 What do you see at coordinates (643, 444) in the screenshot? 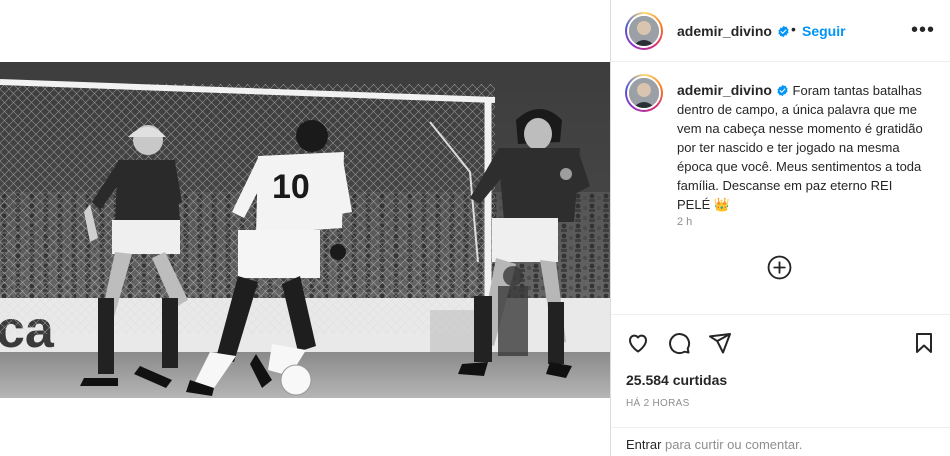
I see `login-link: Entrar` at bounding box center [643, 444].